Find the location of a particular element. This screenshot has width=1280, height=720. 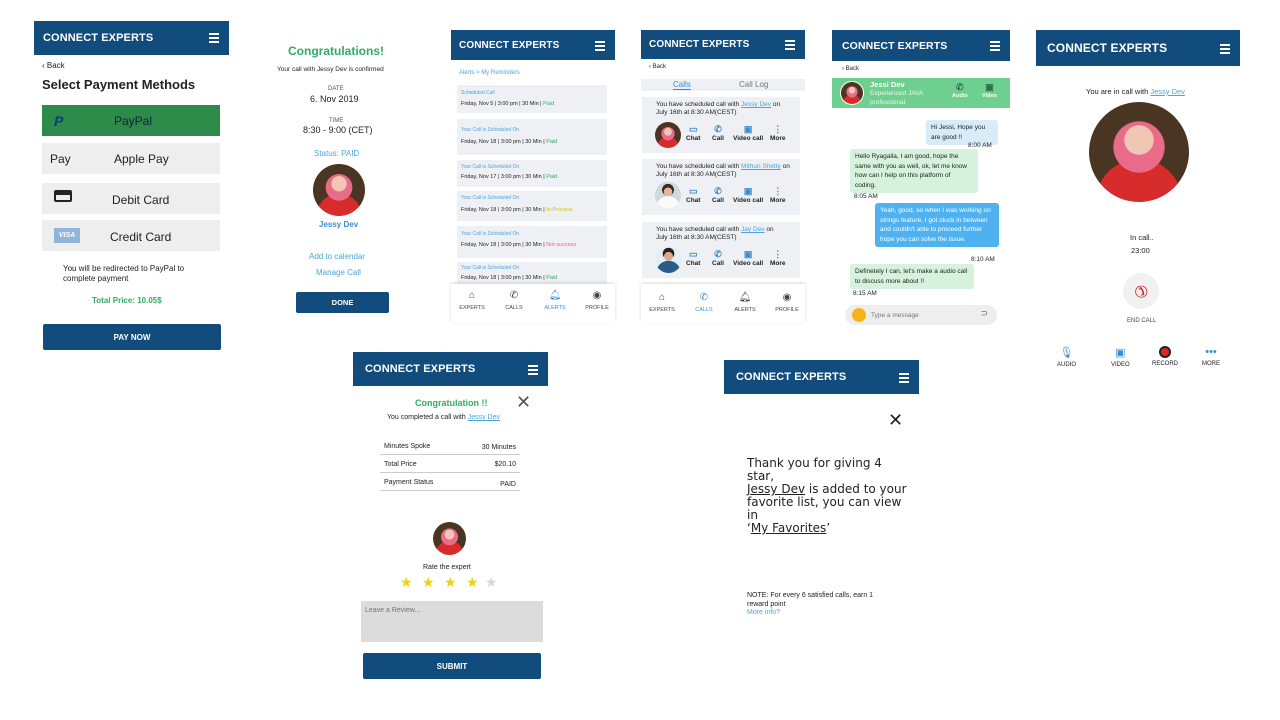

tab-calls: Calls is located at coordinates (682, 85).